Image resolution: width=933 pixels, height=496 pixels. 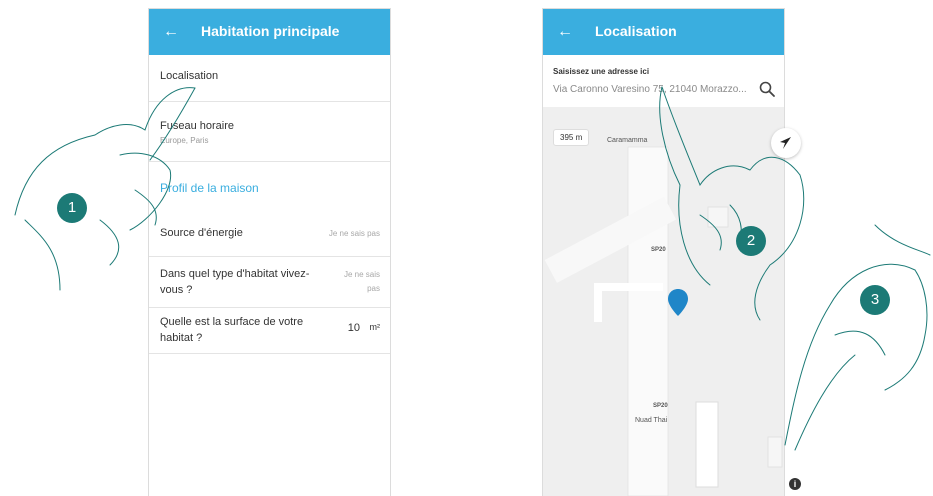 What do you see at coordinates (354, 328) in the screenshot?
I see `surface-value: 10` at bounding box center [354, 328].